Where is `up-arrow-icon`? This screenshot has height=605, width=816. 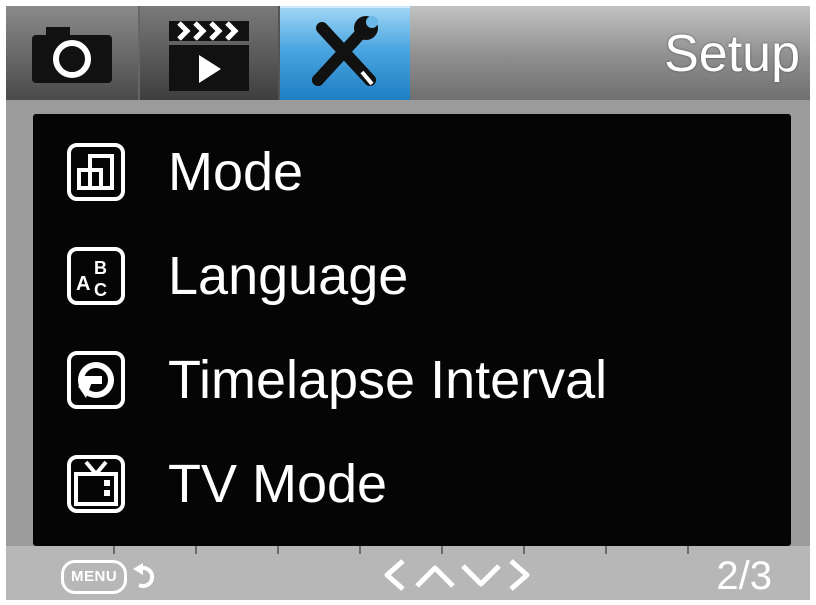
up-arrow-icon is located at coordinates (435, 576).